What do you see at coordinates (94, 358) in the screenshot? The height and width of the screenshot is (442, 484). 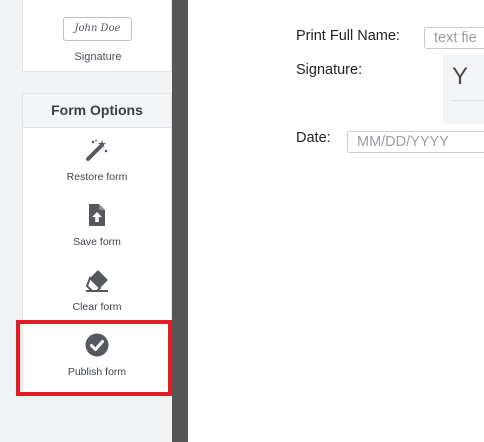 I see `publish-form-highlight-box` at bounding box center [94, 358].